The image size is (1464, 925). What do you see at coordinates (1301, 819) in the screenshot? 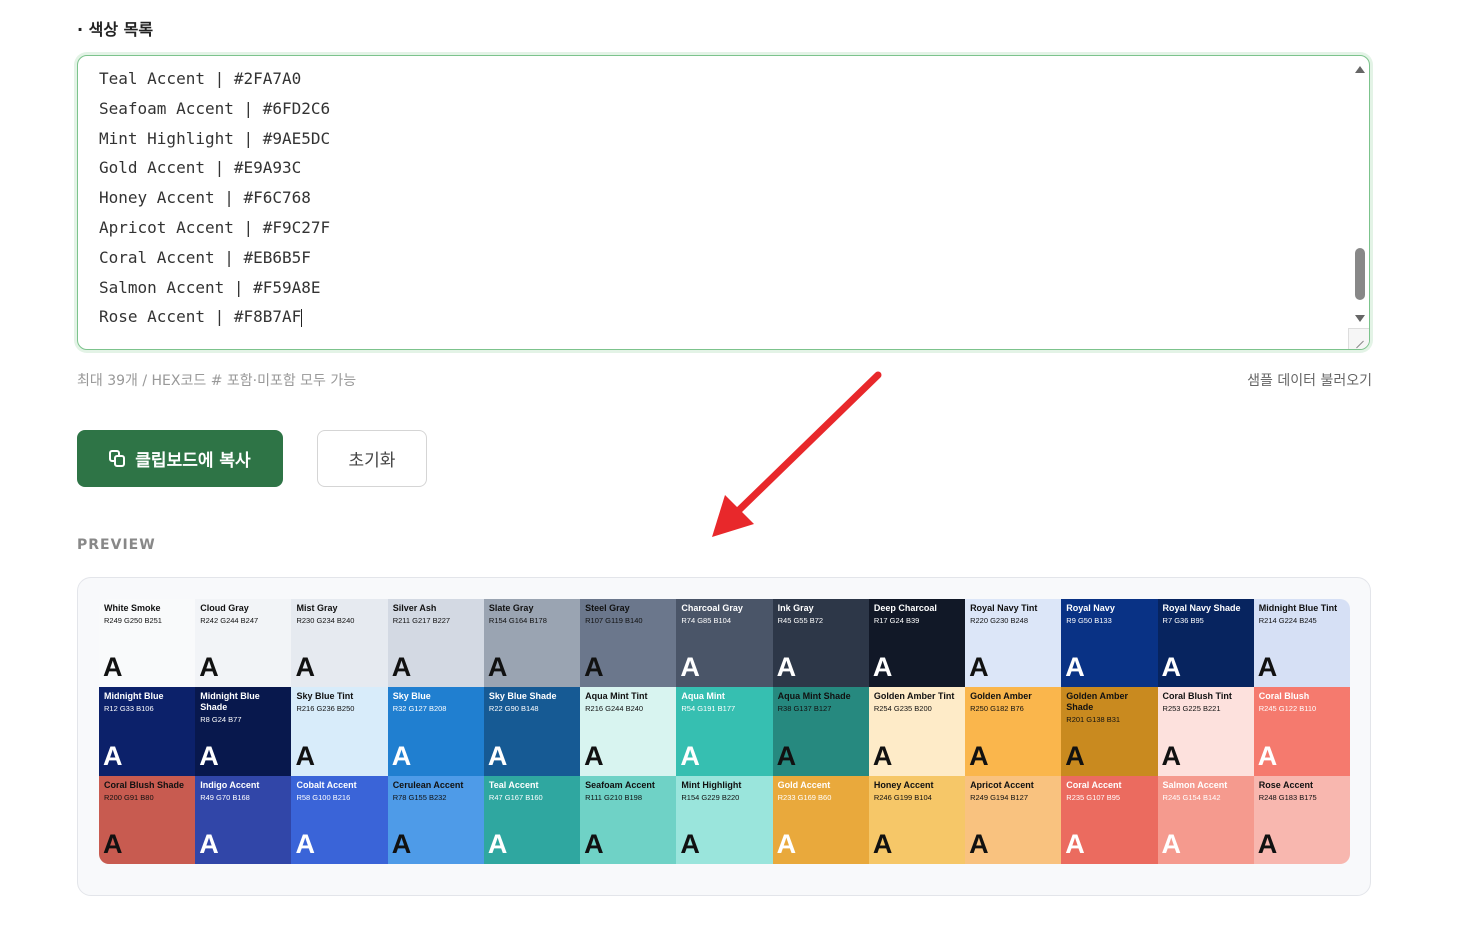
I see `color-swatch: Rose Accent R248 G183 B175 A` at bounding box center [1301, 819].